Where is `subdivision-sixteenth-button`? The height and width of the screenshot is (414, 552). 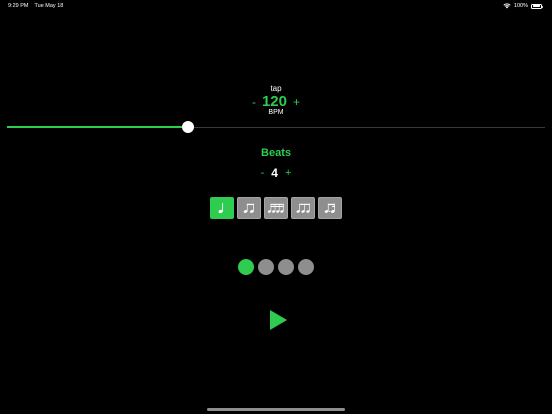
subdivision-sixteenth-button is located at coordinates (276, 208).